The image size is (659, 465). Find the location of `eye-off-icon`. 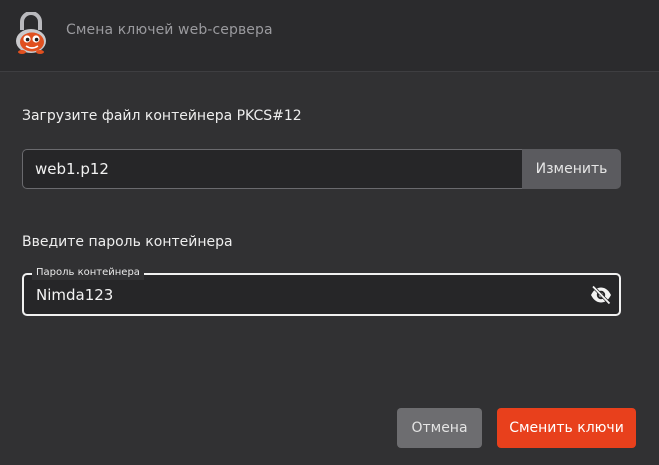

eye-off-icon is located at coordinates (601, 297).